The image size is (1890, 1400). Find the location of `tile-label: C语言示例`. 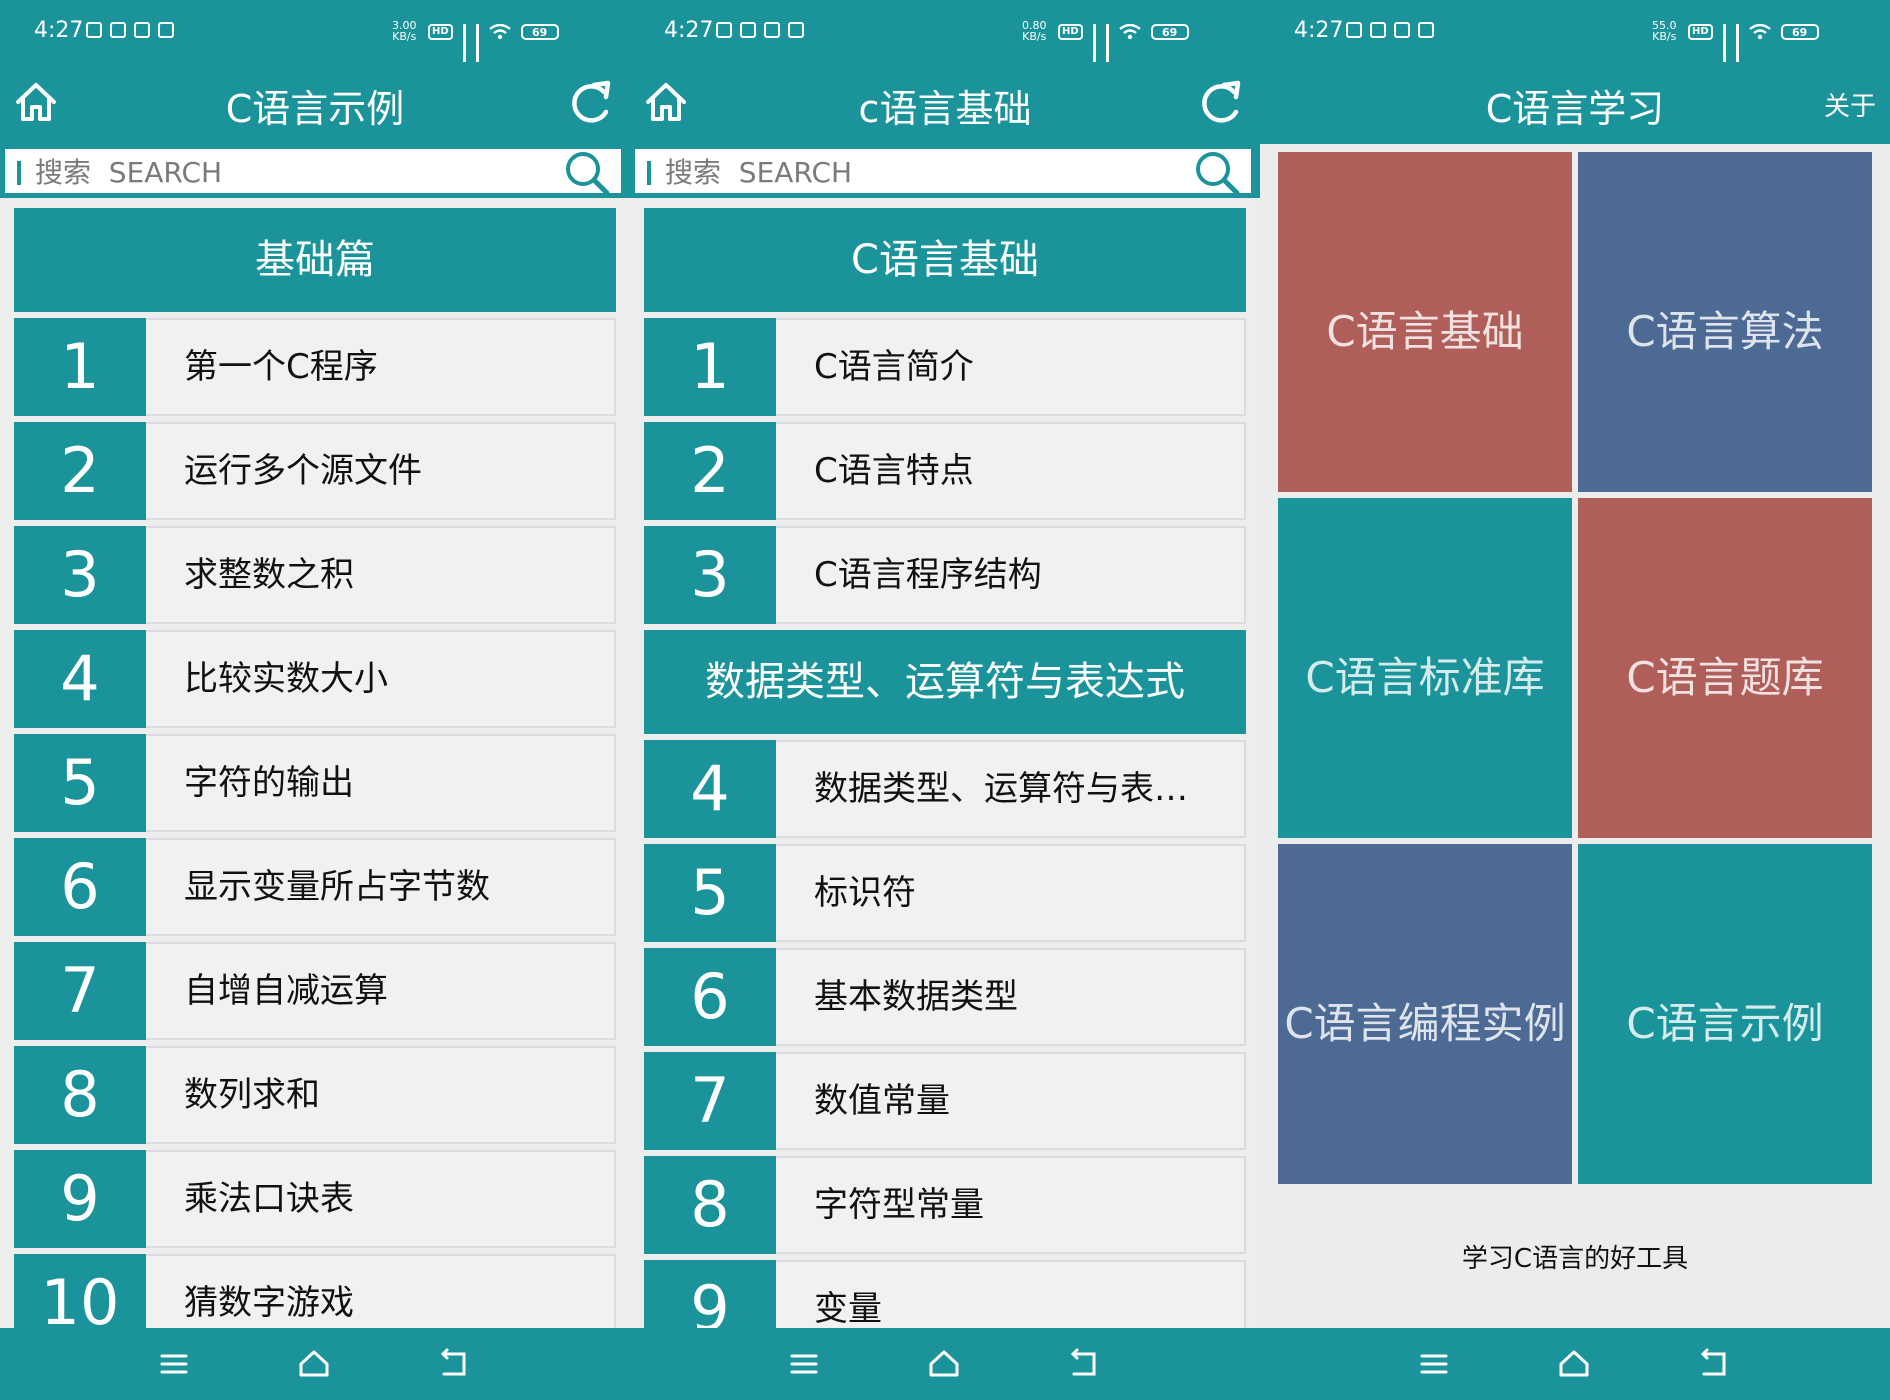

tile-label: C语言示例 is located at coordinates (1725, 1023).